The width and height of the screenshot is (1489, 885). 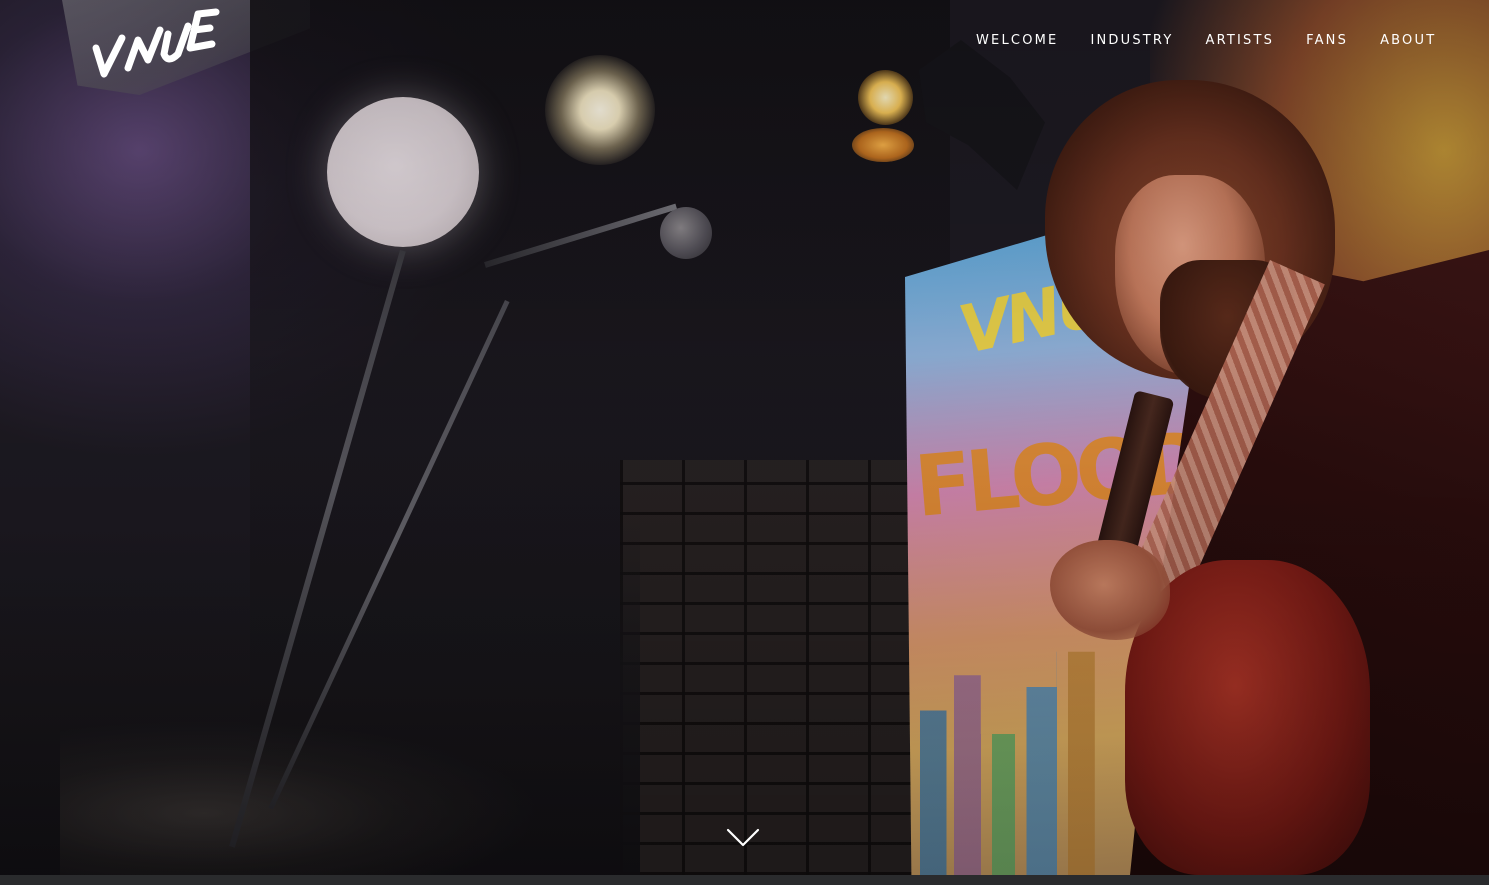 I want to click on stage-warm-light, so click(x=1319, y=250).